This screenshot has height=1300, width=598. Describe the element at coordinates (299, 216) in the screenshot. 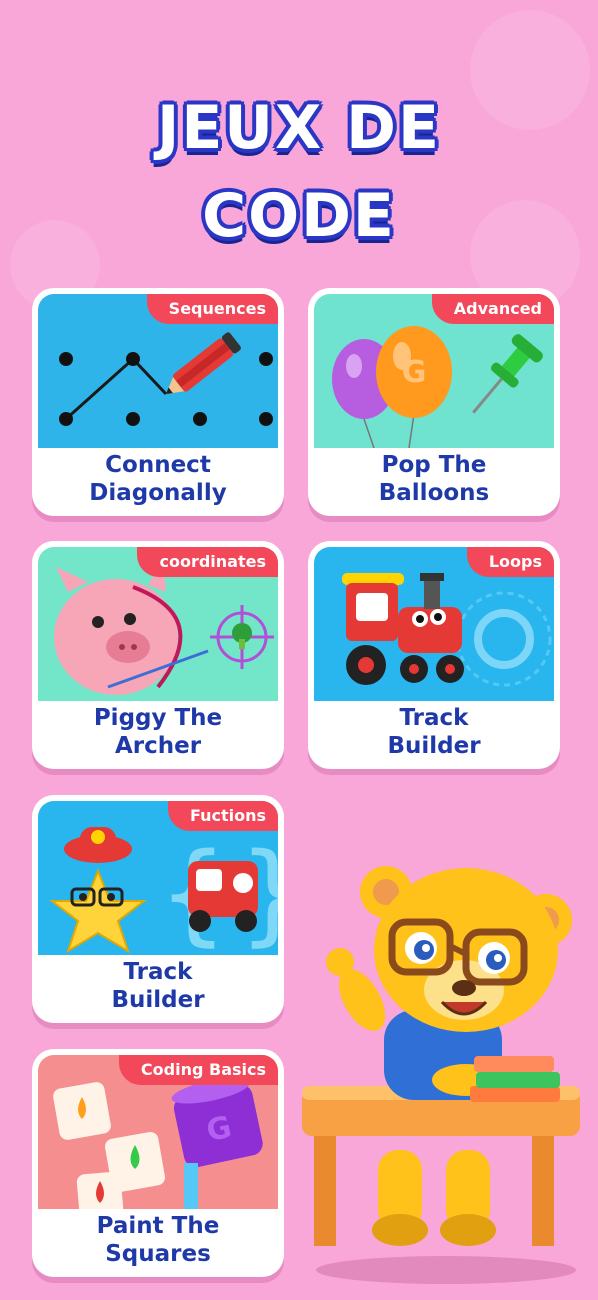

I see `page-title-line2: CODE` at that location.